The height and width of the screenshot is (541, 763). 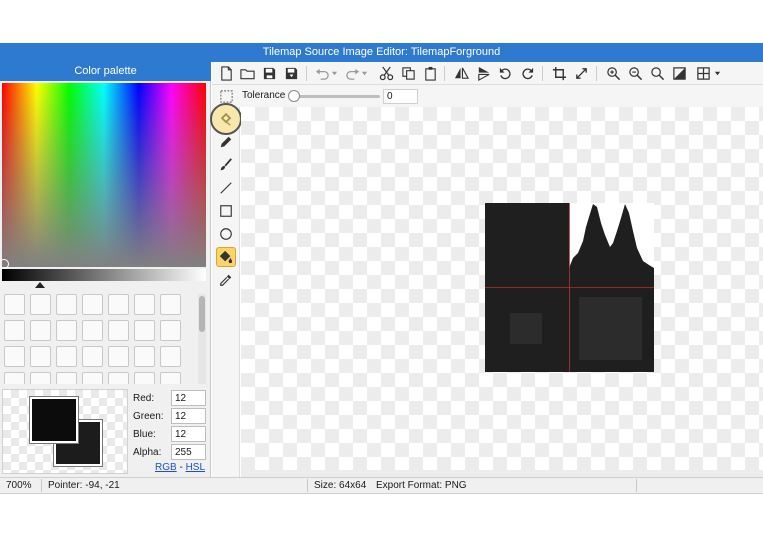 I want to click on copy-icon, so click(x=408, y=73).